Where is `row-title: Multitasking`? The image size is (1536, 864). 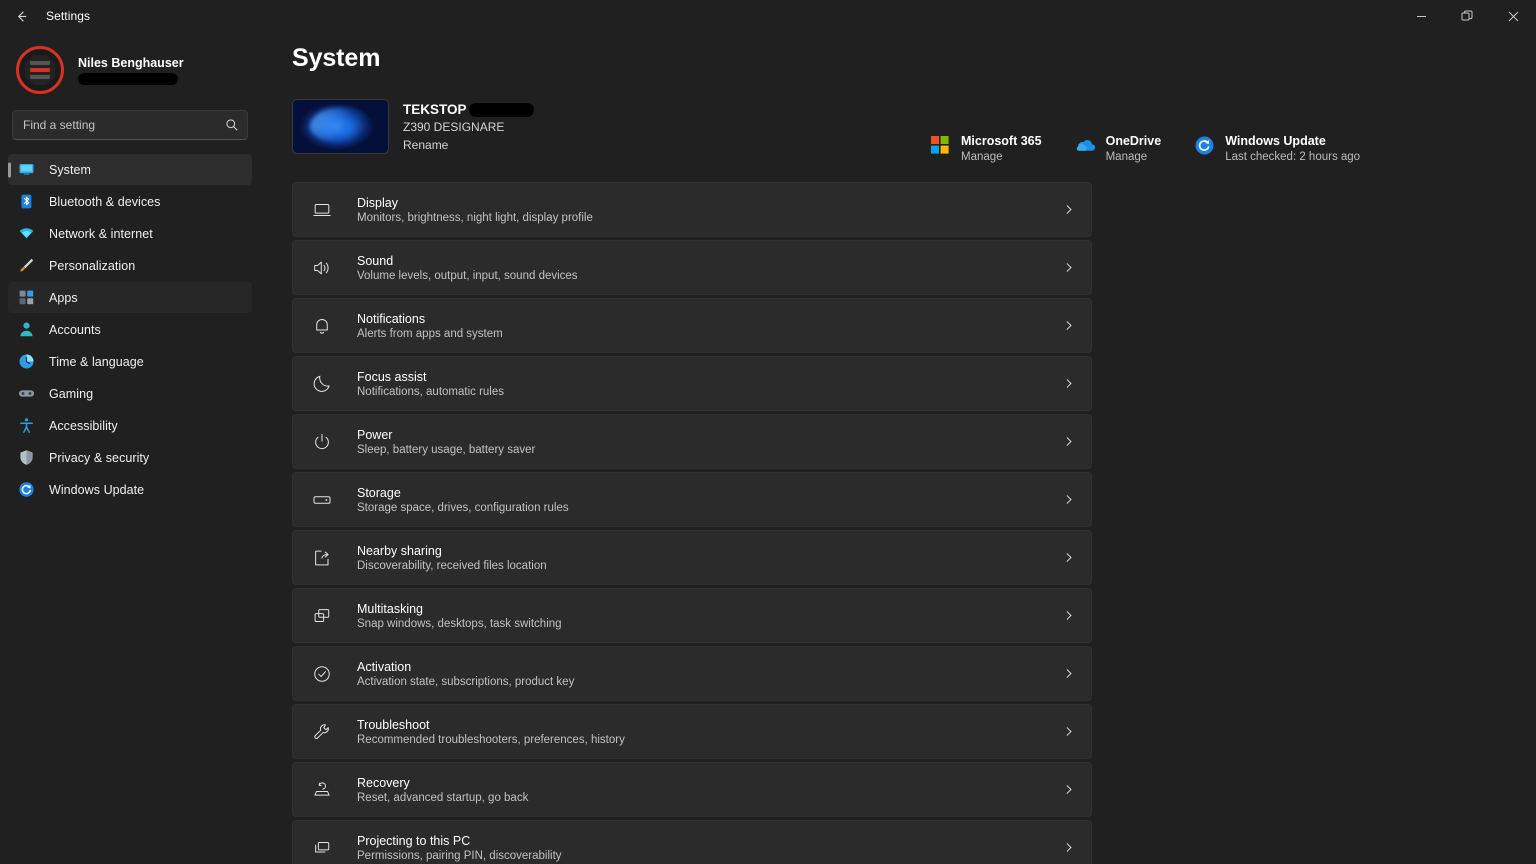
row-title: Multitasking is located at coordinates (390, 608).